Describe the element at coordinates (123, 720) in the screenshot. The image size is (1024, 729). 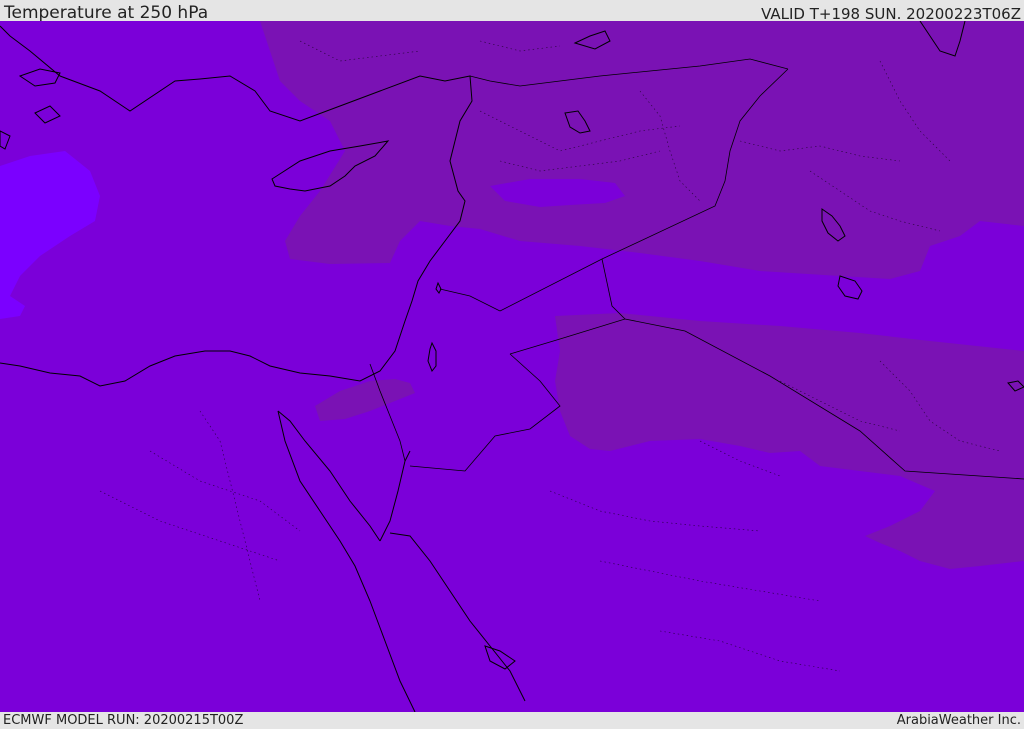
I see `model-run-label: ECMWF MODEL RUN: 20200215T00Z` at that location.